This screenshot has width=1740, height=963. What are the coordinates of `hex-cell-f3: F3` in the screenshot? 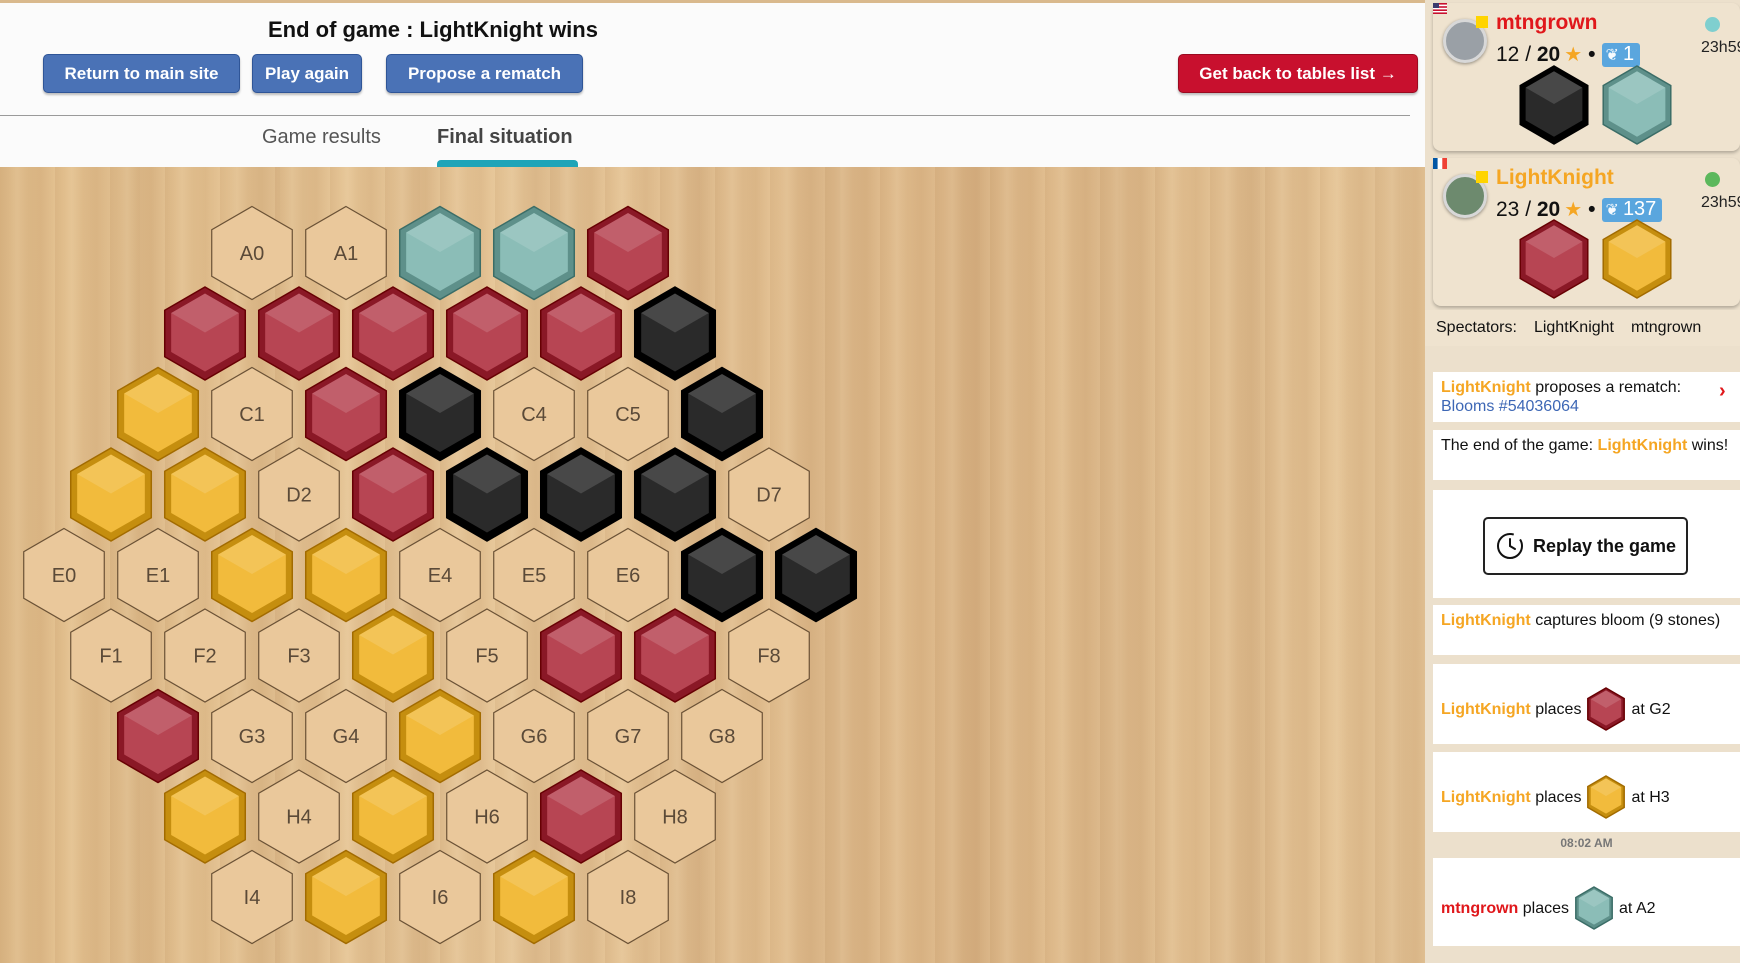 It's located at (299, 655).